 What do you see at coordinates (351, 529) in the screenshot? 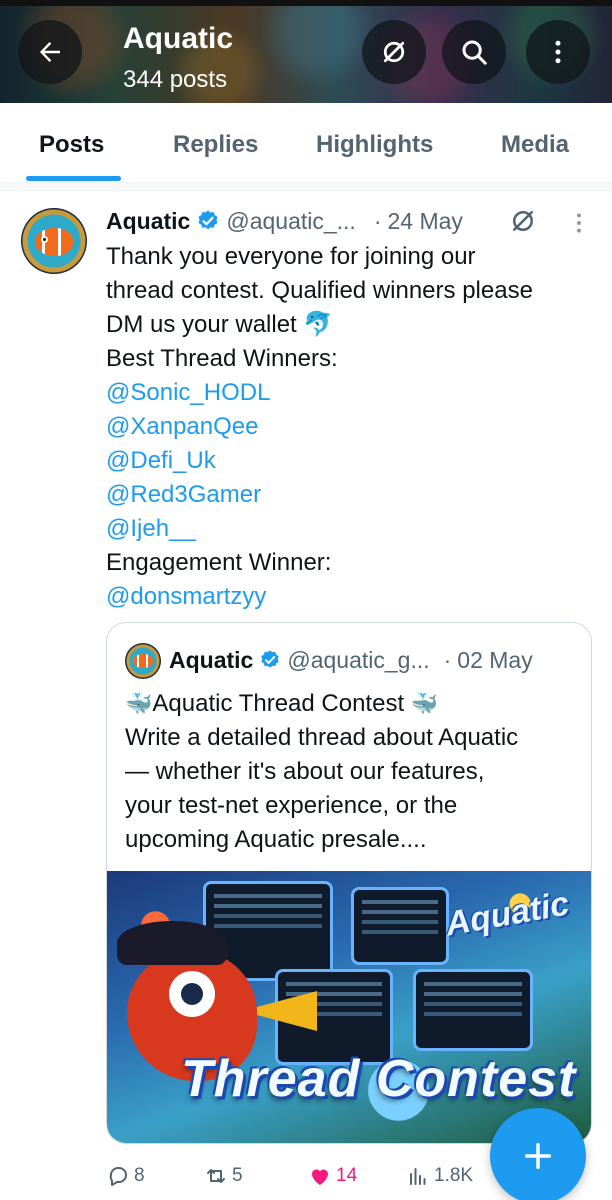
I see `mention-link: @Ijeh__` at bounding box center [351, 529].